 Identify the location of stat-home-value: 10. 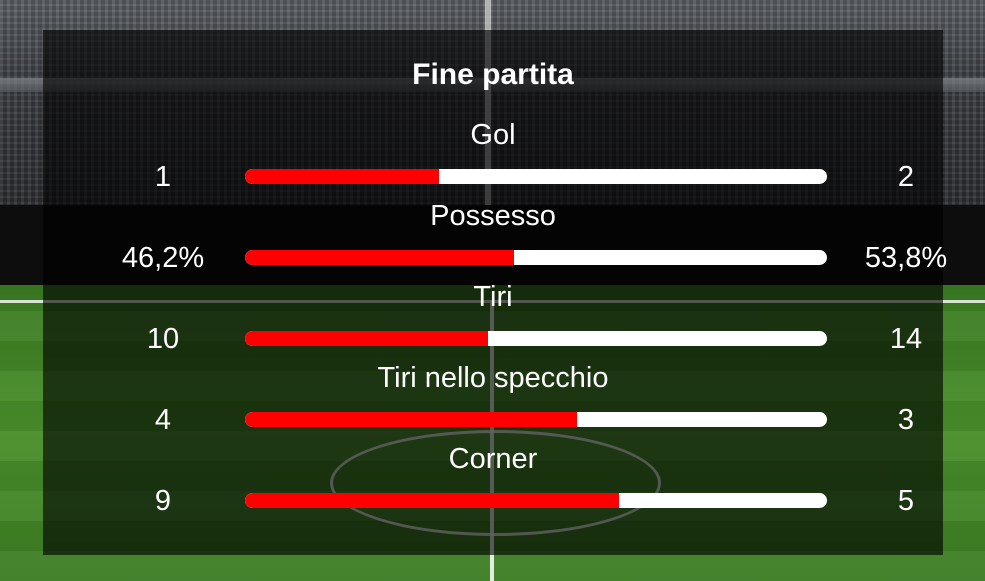
(163, 339).